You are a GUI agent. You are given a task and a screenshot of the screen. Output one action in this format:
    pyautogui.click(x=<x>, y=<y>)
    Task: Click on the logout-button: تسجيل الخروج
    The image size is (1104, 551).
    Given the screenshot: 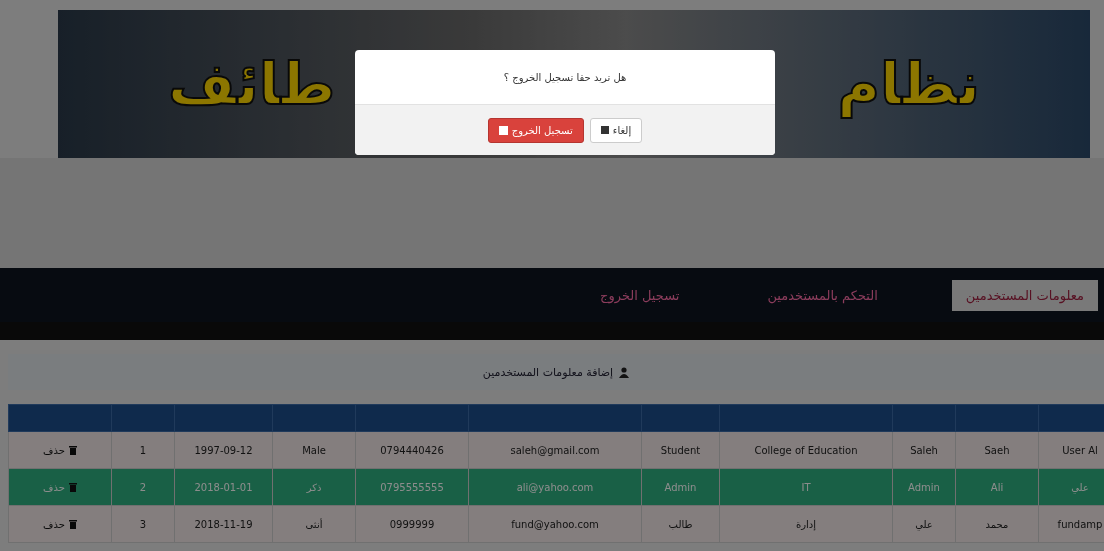 What is the action you would take?
    pyautogui.click(x=535, y=130)
    